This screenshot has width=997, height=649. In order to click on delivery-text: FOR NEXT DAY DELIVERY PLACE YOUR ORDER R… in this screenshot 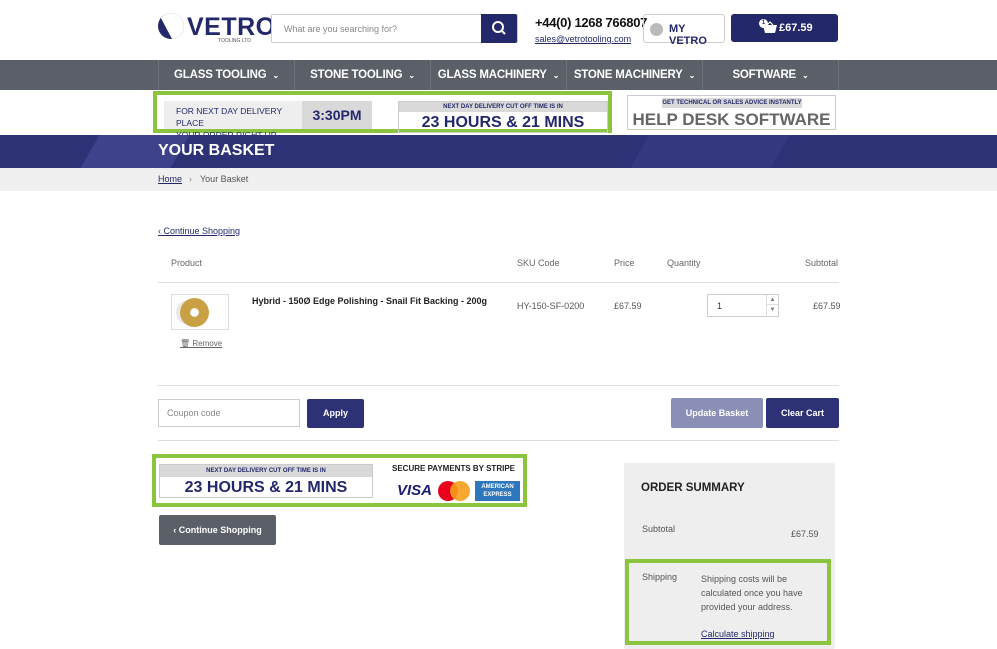, I will do `click(233, 126)`.